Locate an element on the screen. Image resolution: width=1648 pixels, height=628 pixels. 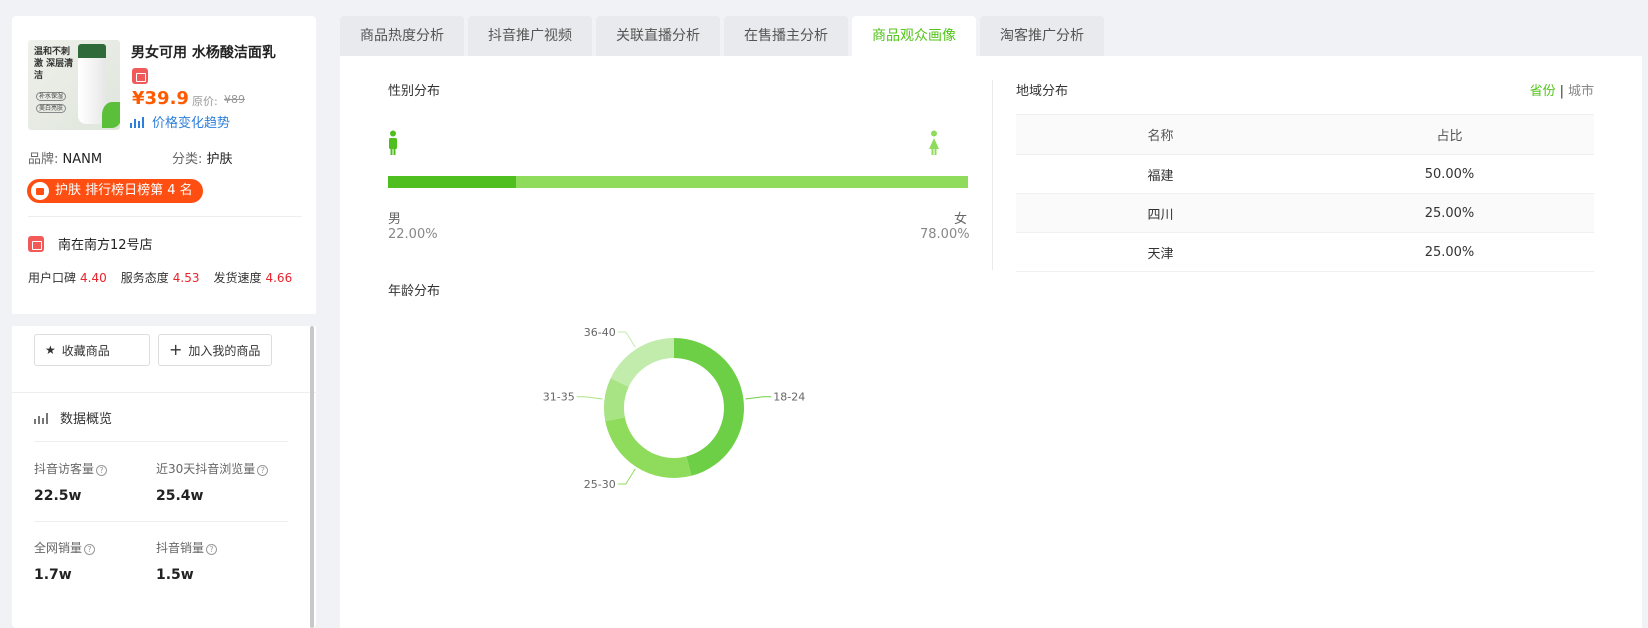
region-table: 名称 占比 福建 50.00% 四川 25.00% 天津 25.00% is located at coordinates (1305, 193).